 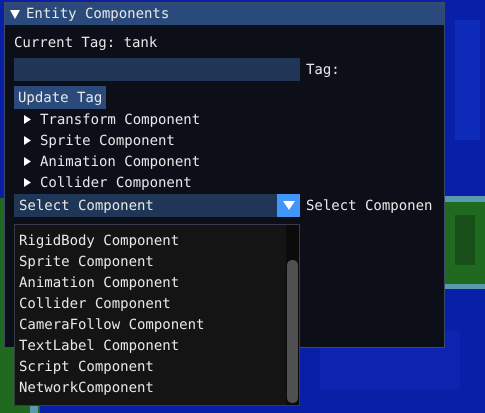 What do you see at coordinates (224, 161) in the screenshot?
I see `tree-node: Animation Component` at bounding box center [224, 161].